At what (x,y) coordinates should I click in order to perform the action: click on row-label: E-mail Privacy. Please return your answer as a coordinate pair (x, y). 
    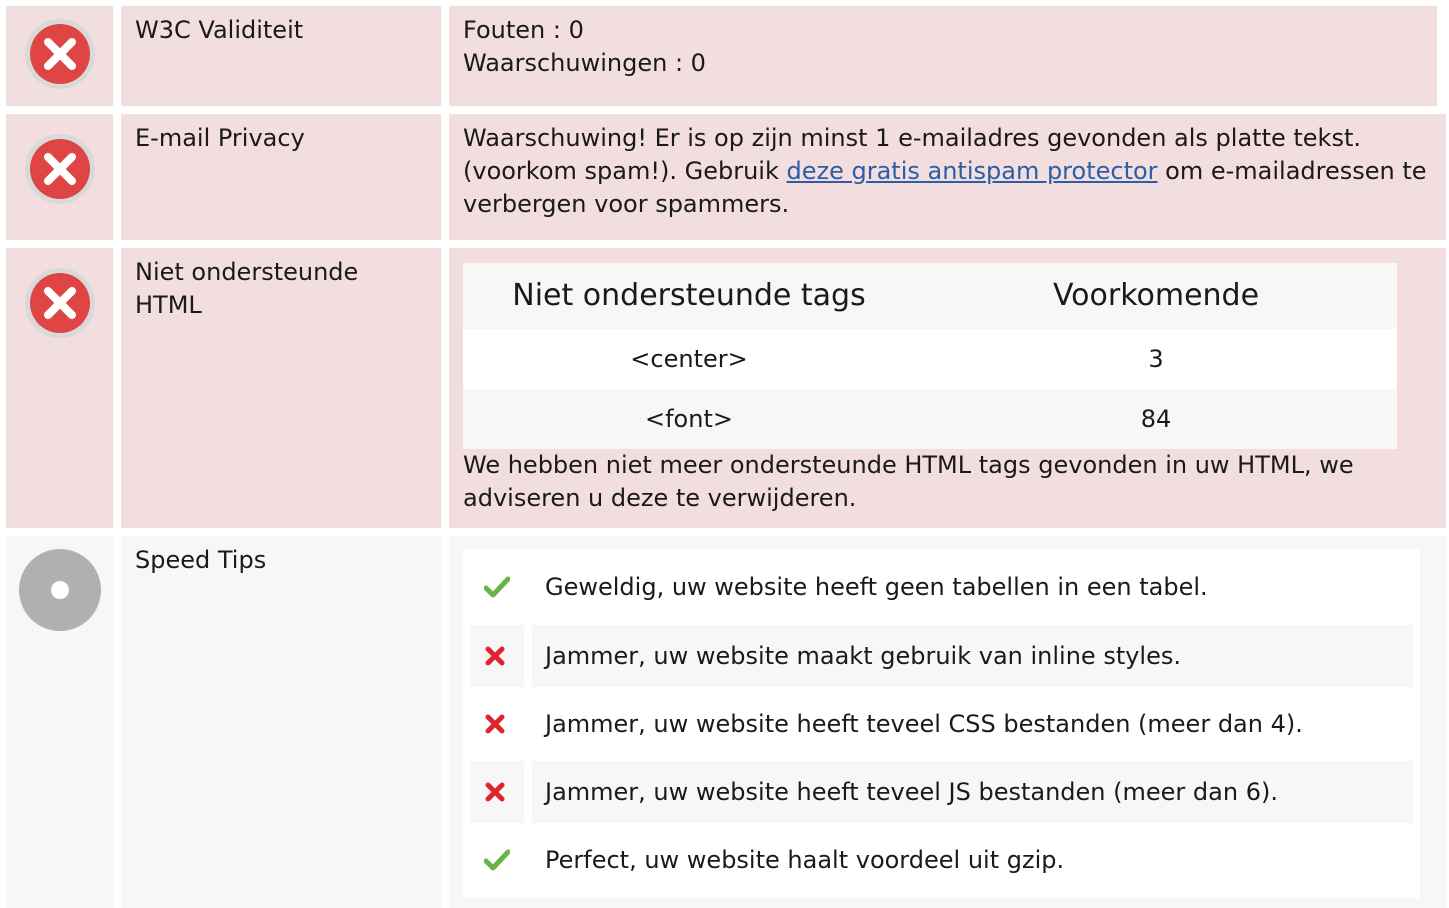
    Looking at the image, I should click on (281, 177).